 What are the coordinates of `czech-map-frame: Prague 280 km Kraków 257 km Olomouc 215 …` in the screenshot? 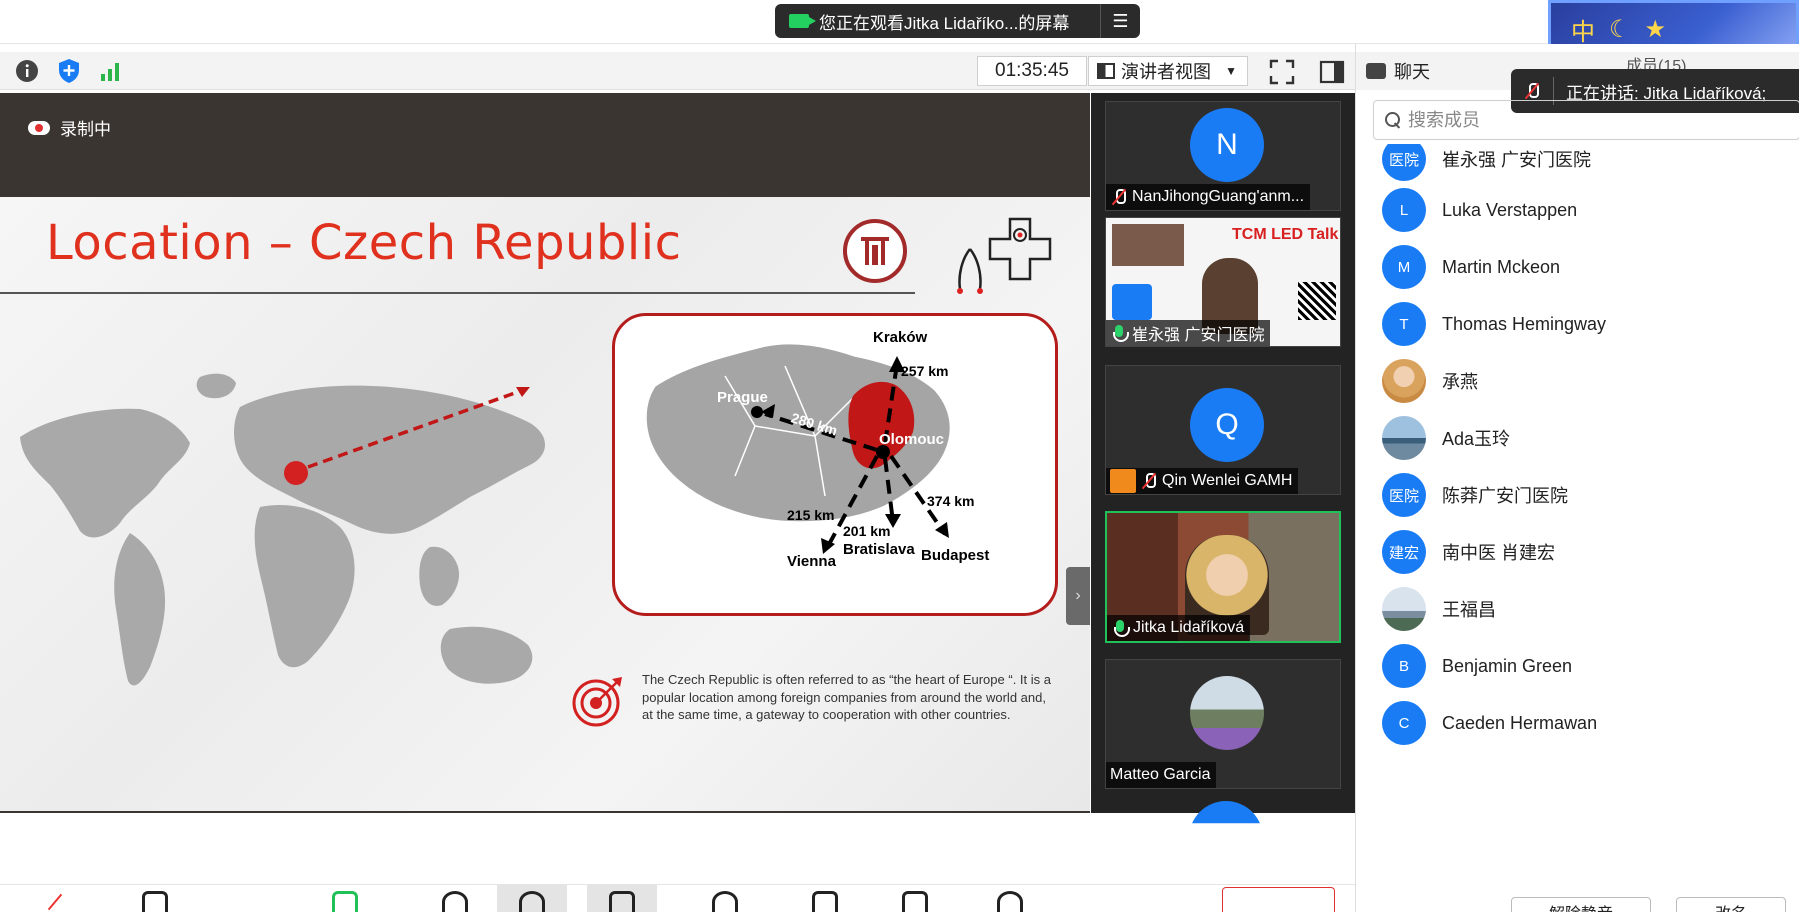 It's located at (835, 464).